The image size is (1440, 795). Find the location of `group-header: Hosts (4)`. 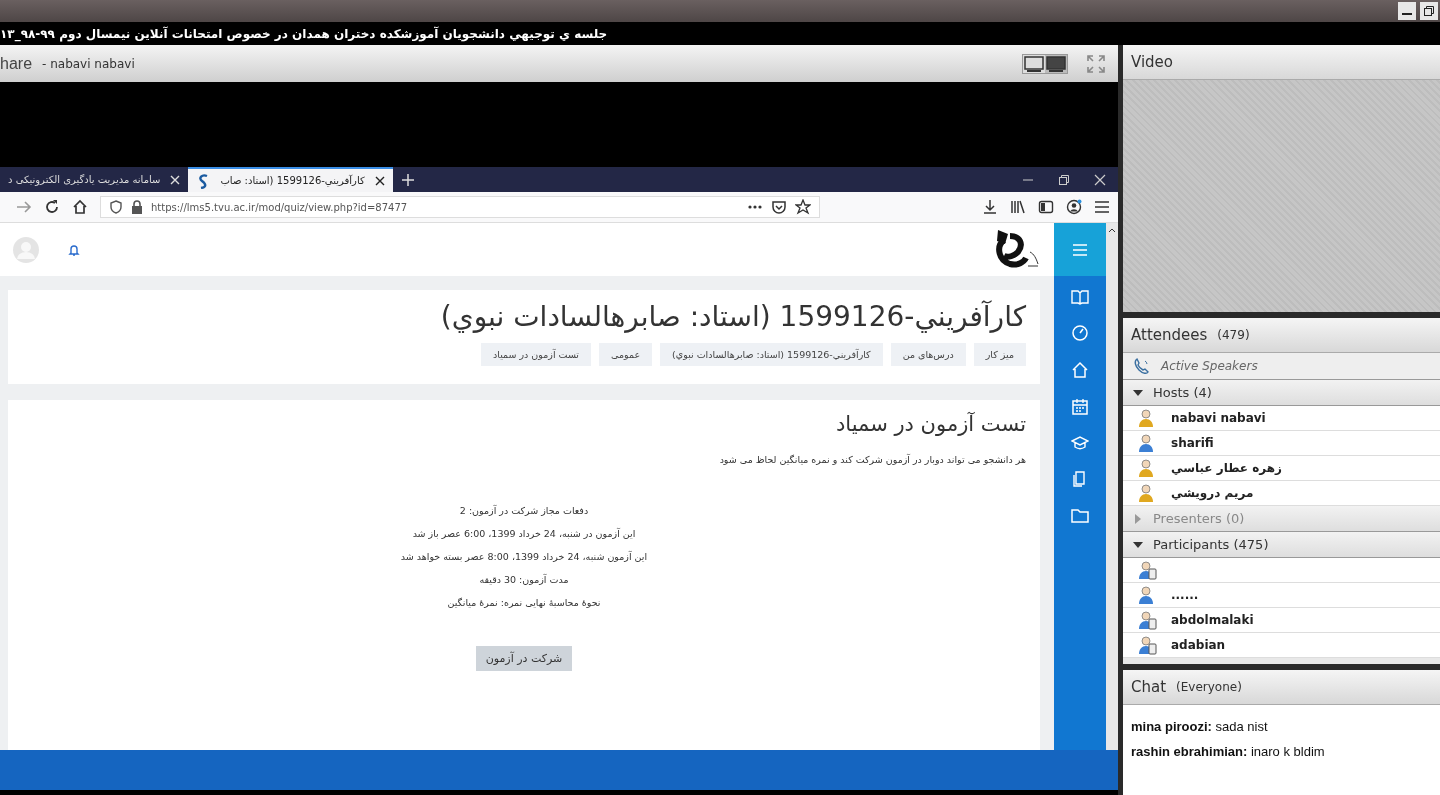

group-header: Hosts (4) is located at coordinates (1281, 393).